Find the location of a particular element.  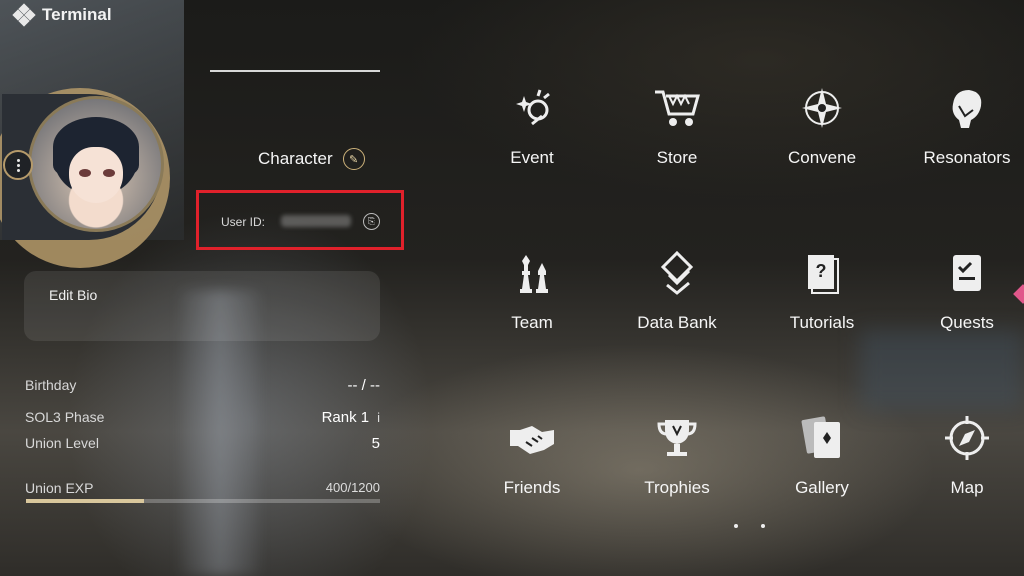

avatar is located at coordinates (96, 164).